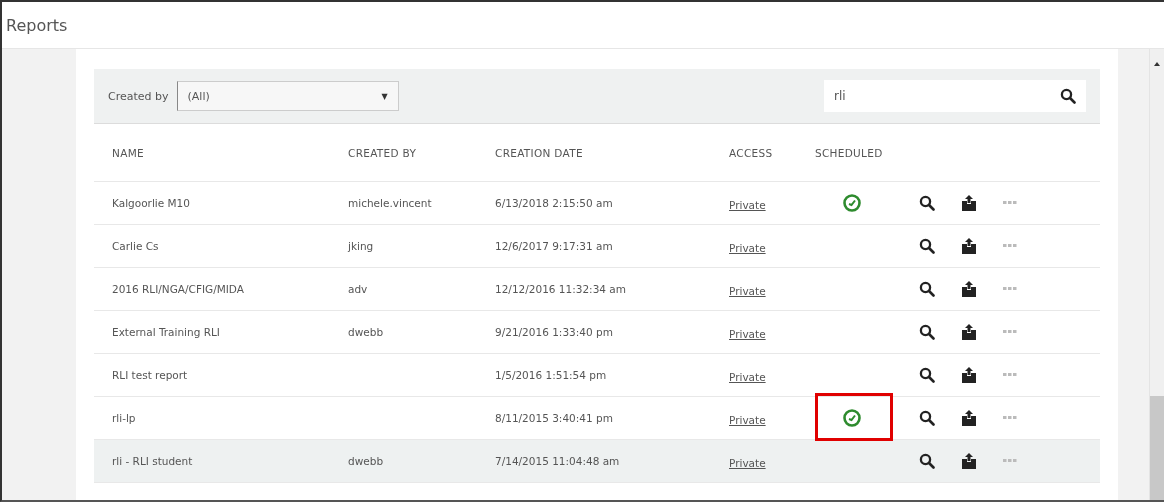 The height and width of the screenshot is (502, 1164). I want to click on column-header: CREATED BY, so click(383, 152).